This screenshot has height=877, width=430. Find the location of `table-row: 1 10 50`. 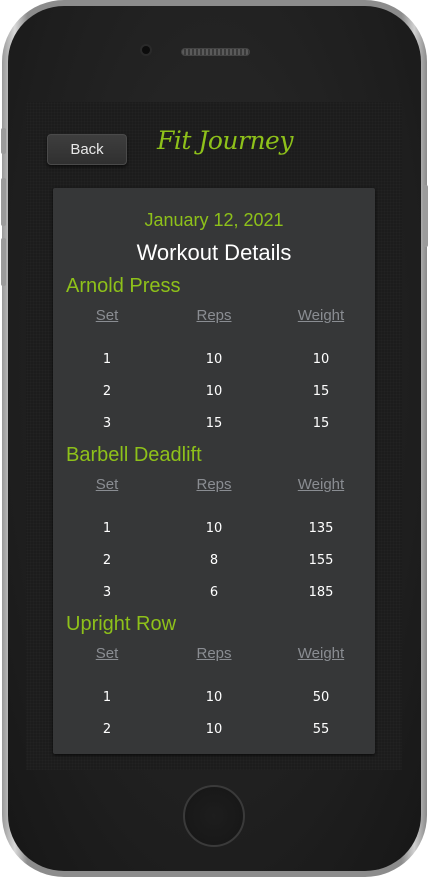

table-row: 1 10 50 is located at coordinates (214, 700).